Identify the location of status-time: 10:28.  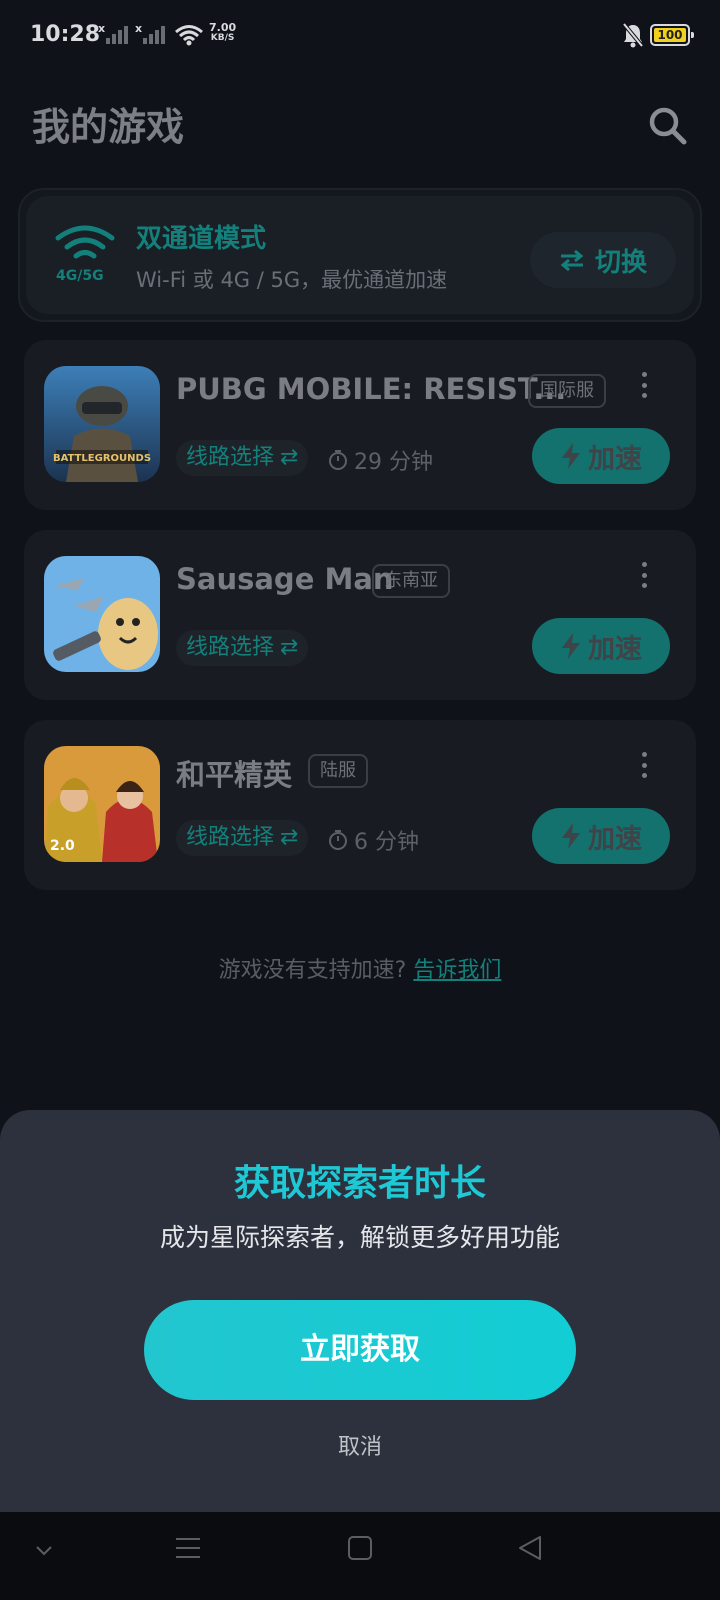
(65, 34).